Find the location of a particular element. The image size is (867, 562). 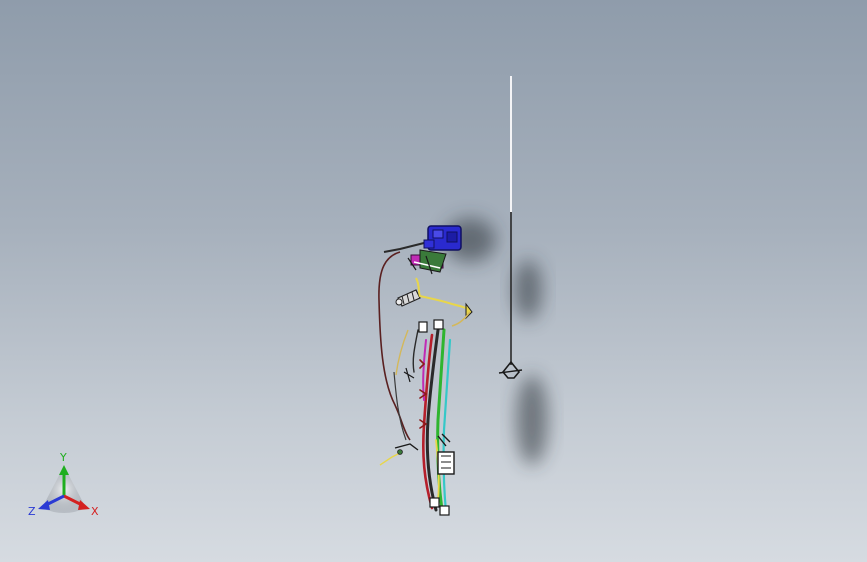

antenna-mast is located at coordinates (510, 227).